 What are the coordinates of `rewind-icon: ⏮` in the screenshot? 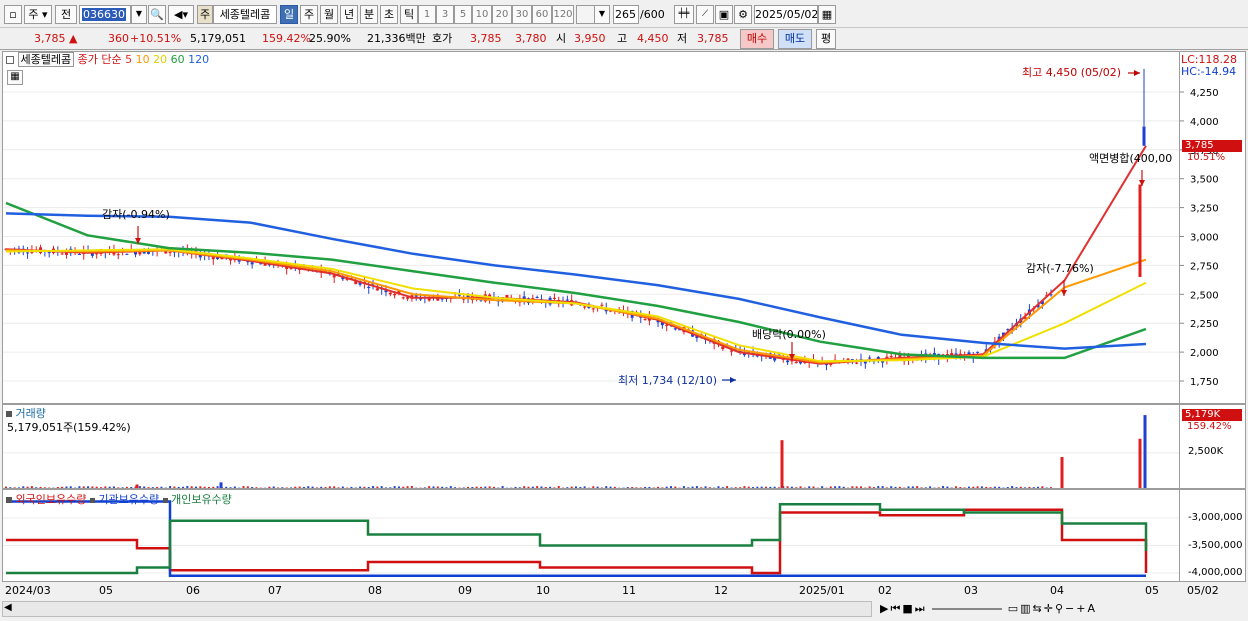 It's located at (896, 608).